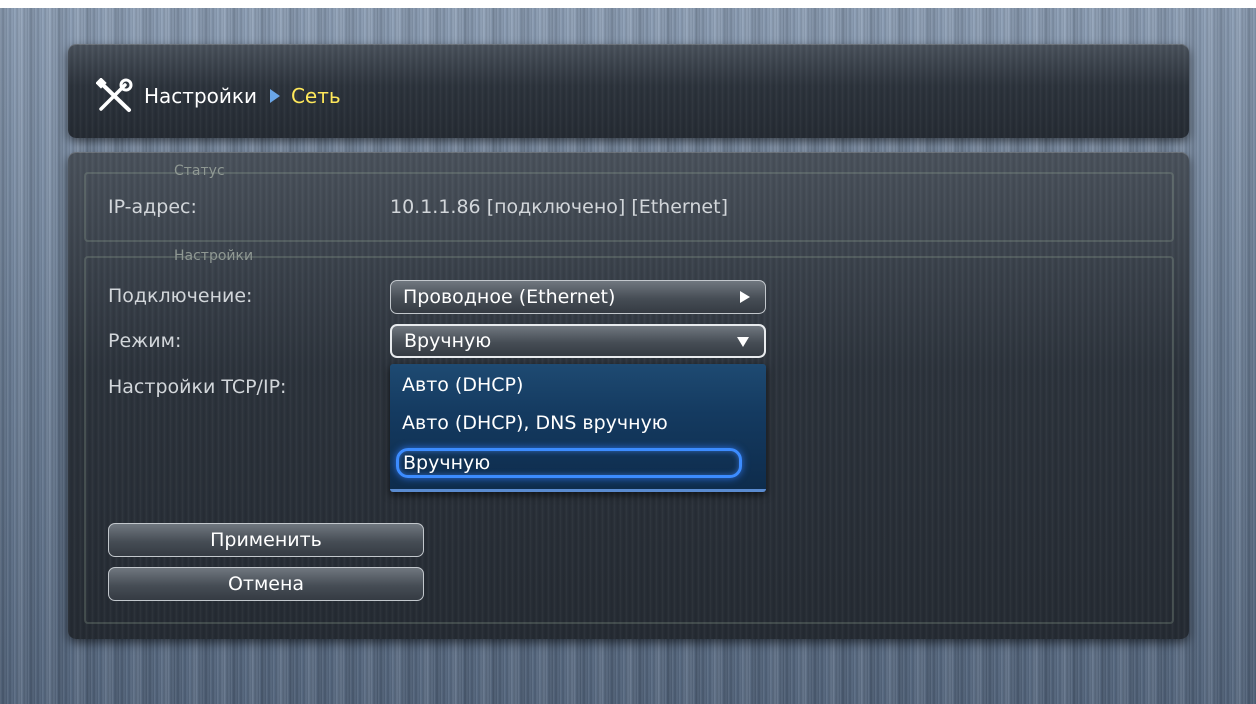 The height and width of the screenshot is (704, 1256). I want to click on connection-select: Проводное (Ethernet), so click(578, 297).